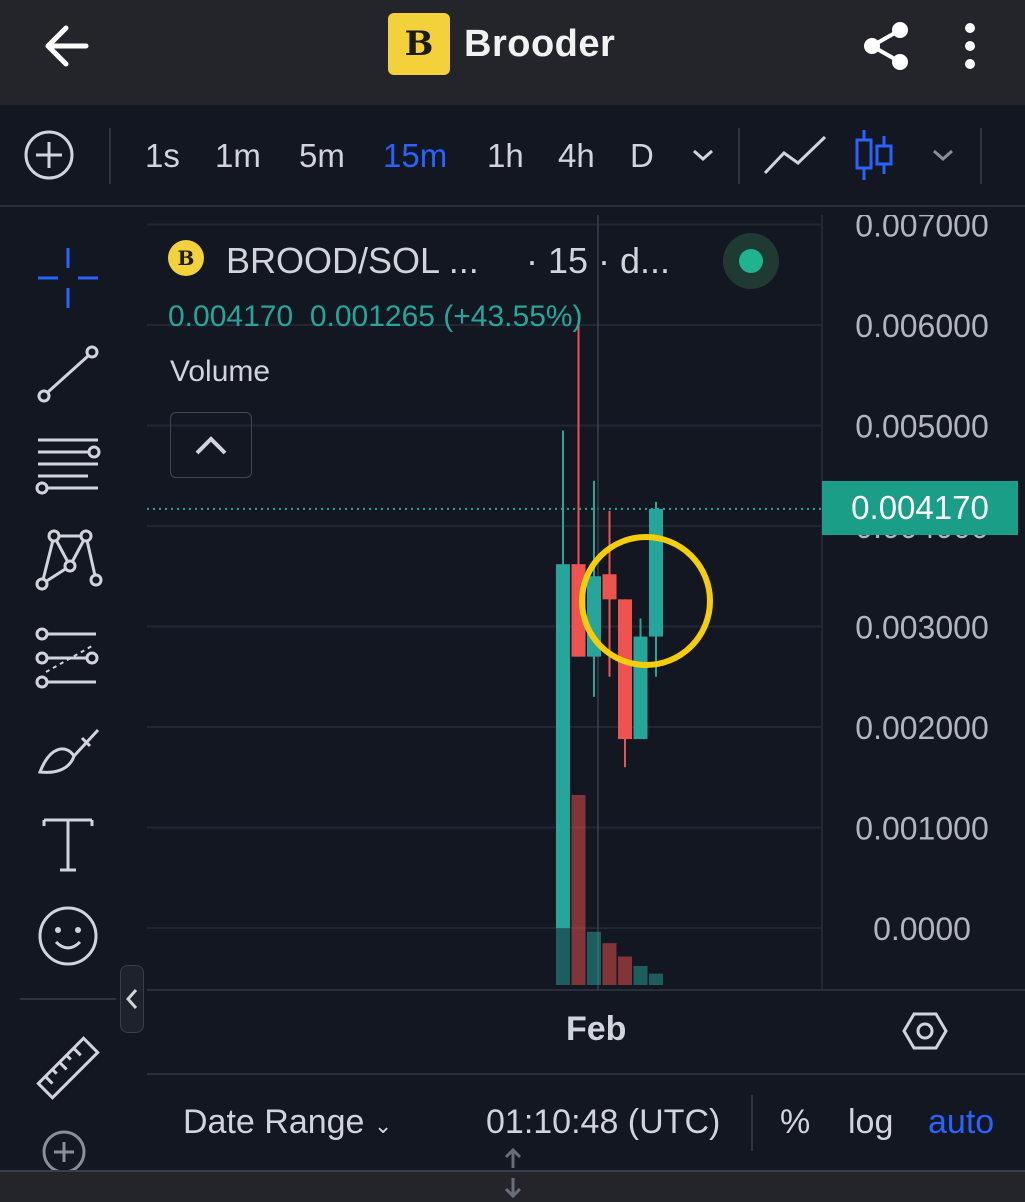 The height and width of the screenshot is (1202, 1025). I want to click on interval-1s: 1s, so click(162, 156).